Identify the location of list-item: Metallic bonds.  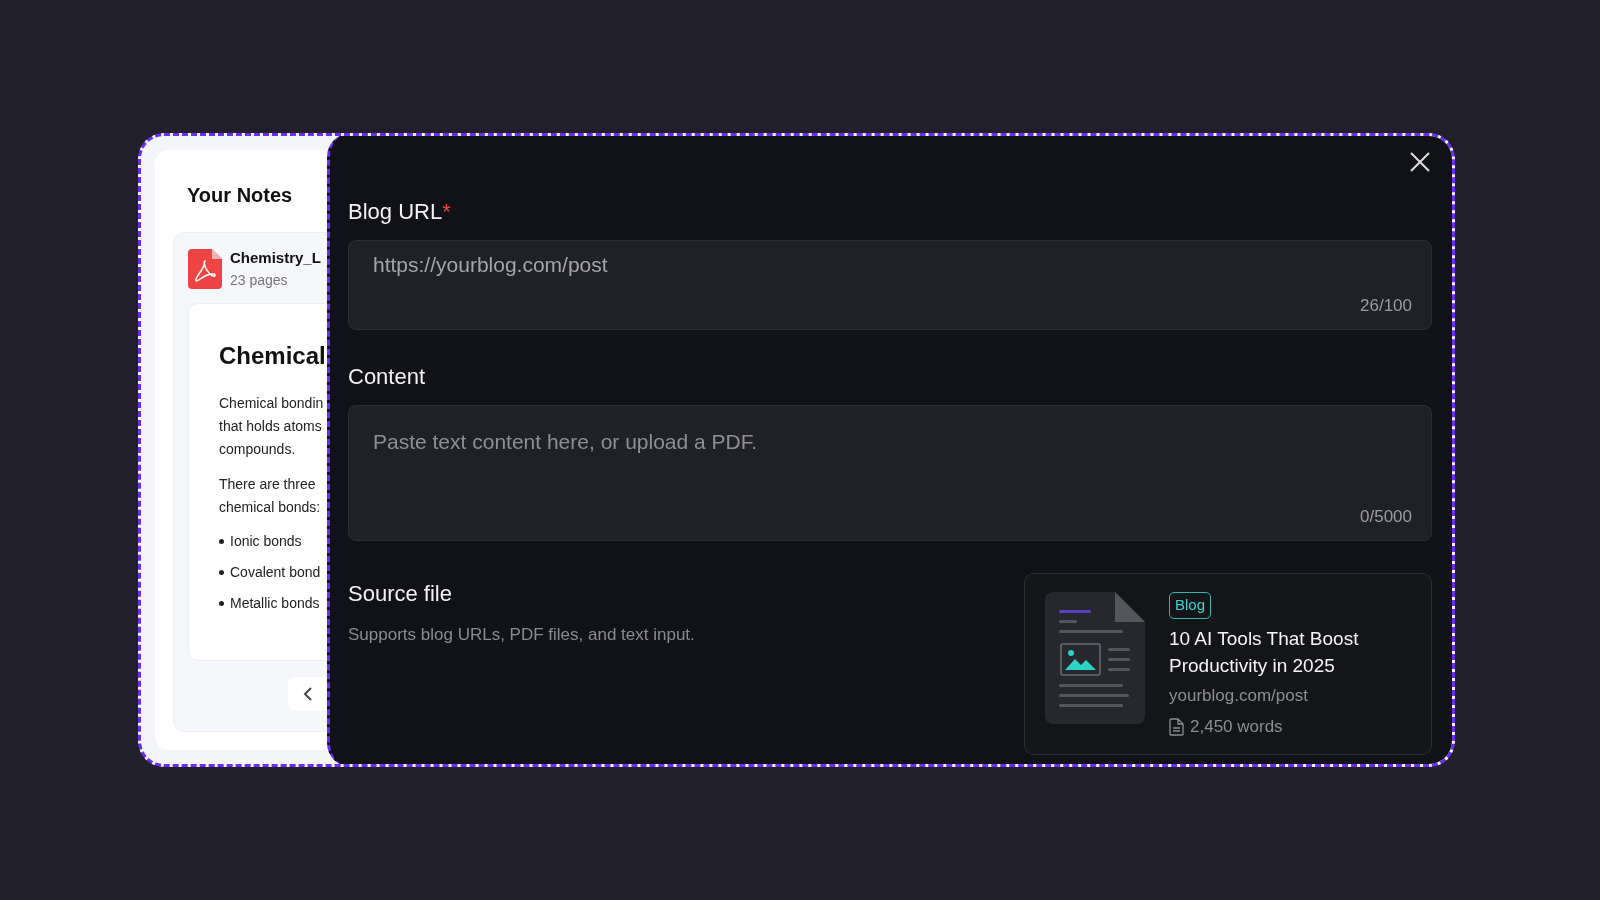
(275, 603).